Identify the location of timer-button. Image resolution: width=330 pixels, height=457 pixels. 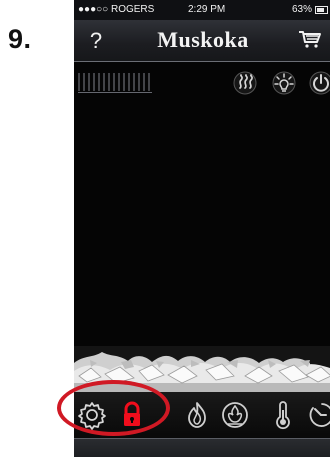
(317, 415).